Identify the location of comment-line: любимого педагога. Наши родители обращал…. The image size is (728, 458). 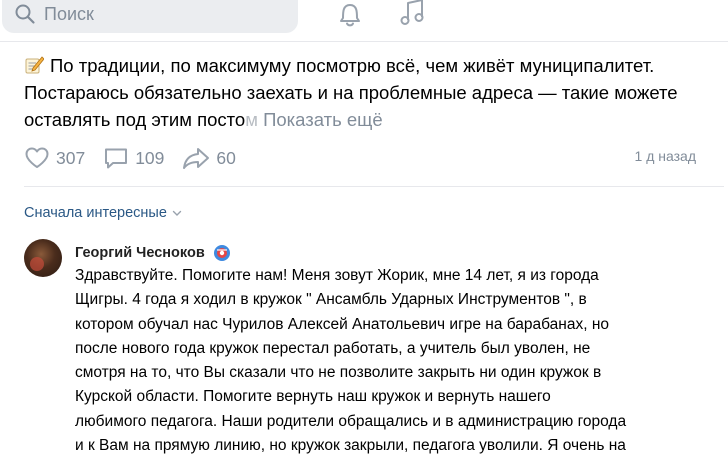
(351, 421).